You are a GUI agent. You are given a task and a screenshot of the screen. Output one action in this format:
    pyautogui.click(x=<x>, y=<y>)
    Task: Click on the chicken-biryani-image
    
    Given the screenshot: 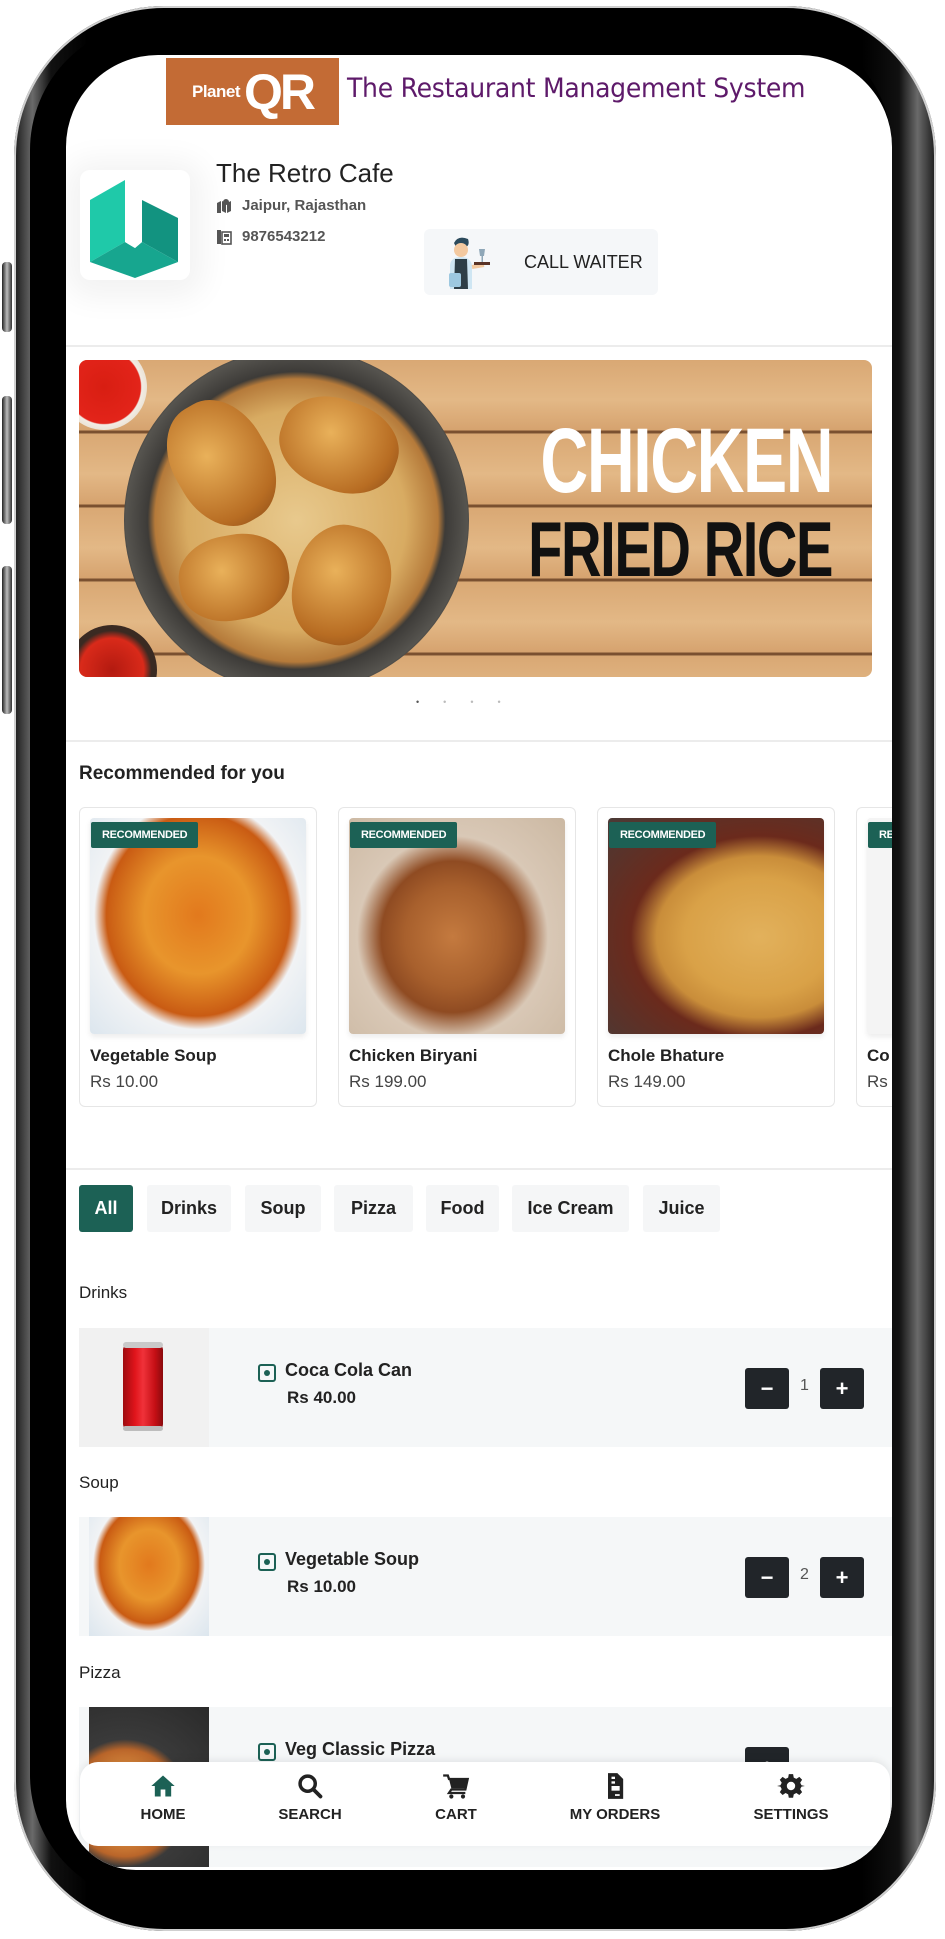 What is the action you would take?
    pyautogui.click(x=457, y=926)
    